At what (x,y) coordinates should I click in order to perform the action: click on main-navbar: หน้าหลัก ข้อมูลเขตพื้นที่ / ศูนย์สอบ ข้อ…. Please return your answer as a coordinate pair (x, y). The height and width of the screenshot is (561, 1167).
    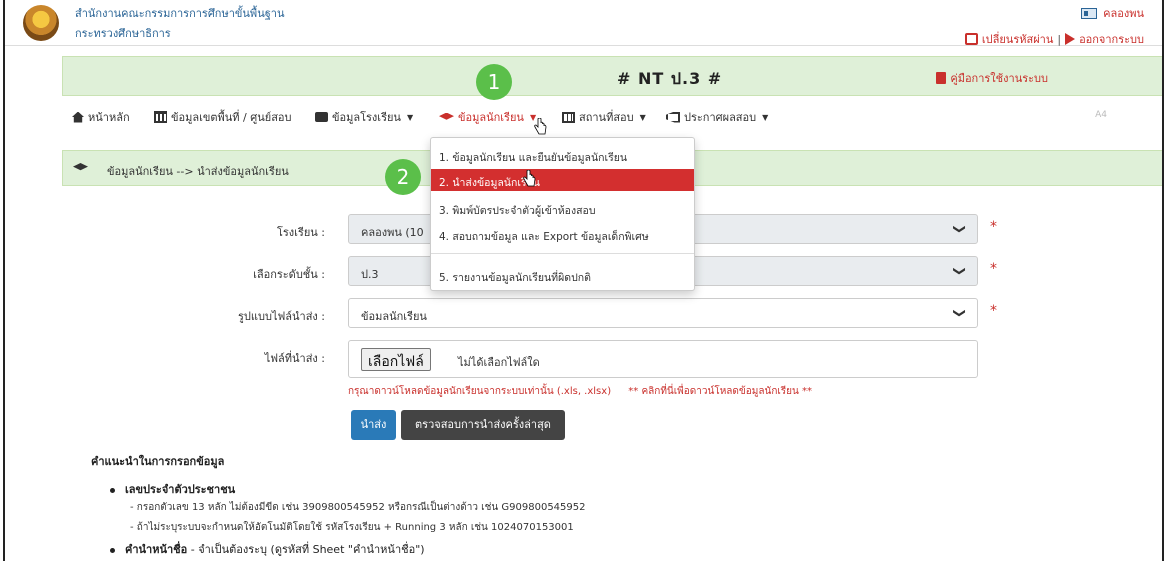
    Looking at the image, I should click on (612, 116).